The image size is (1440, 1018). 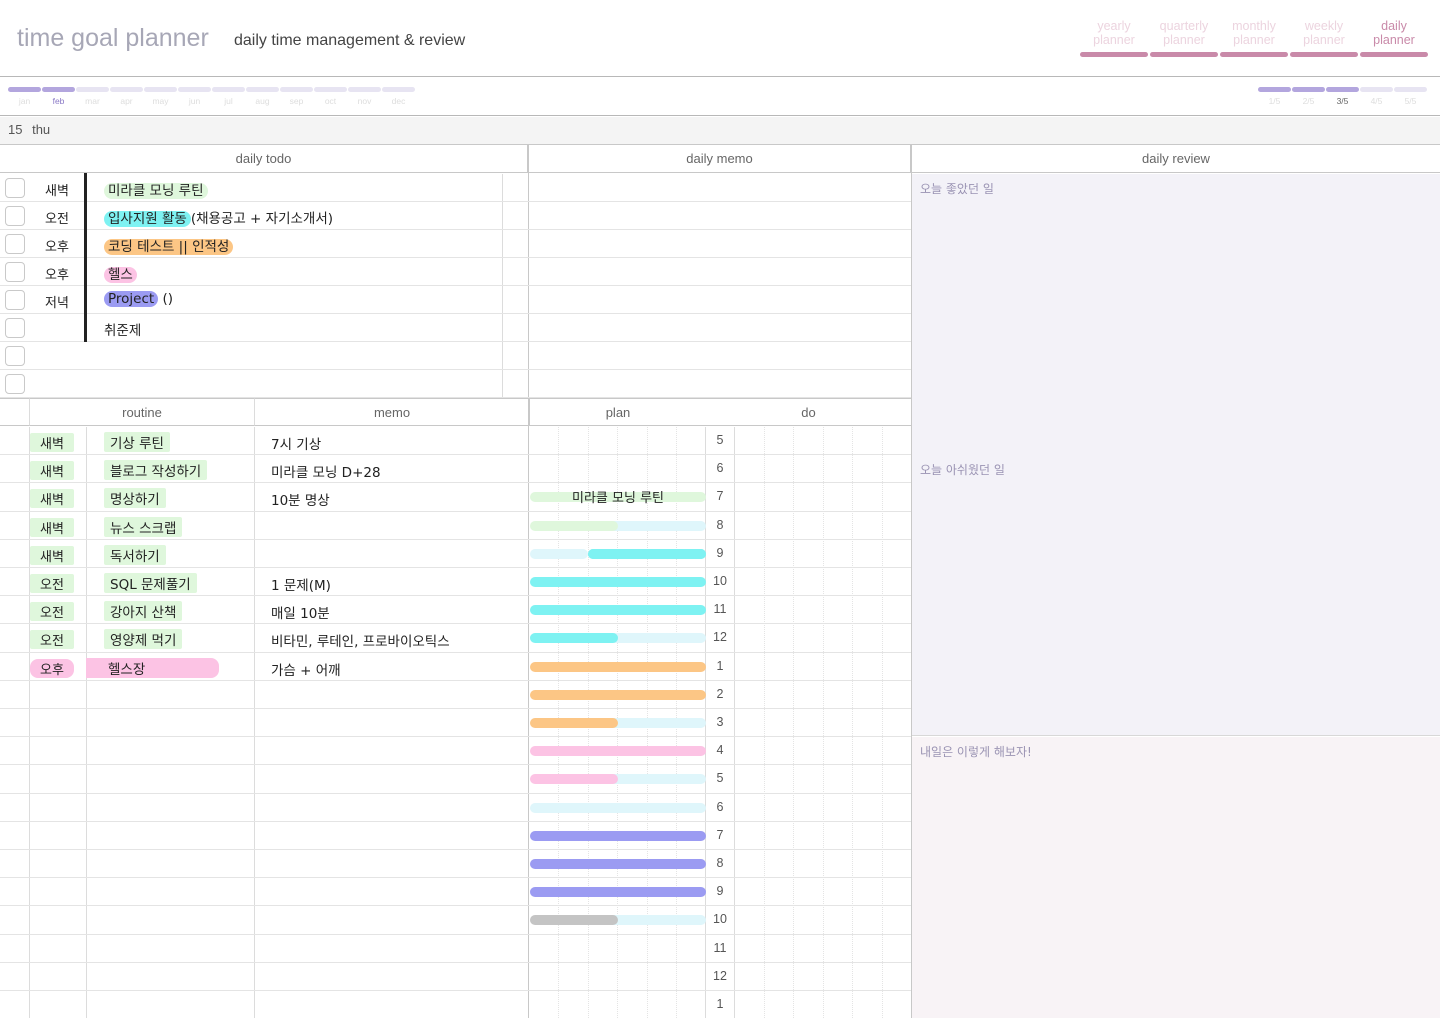 What do you see at coordinates (1274, 96) in the screenshot?
I see `week-1: 1/5` at bounding box center [1274, 96].